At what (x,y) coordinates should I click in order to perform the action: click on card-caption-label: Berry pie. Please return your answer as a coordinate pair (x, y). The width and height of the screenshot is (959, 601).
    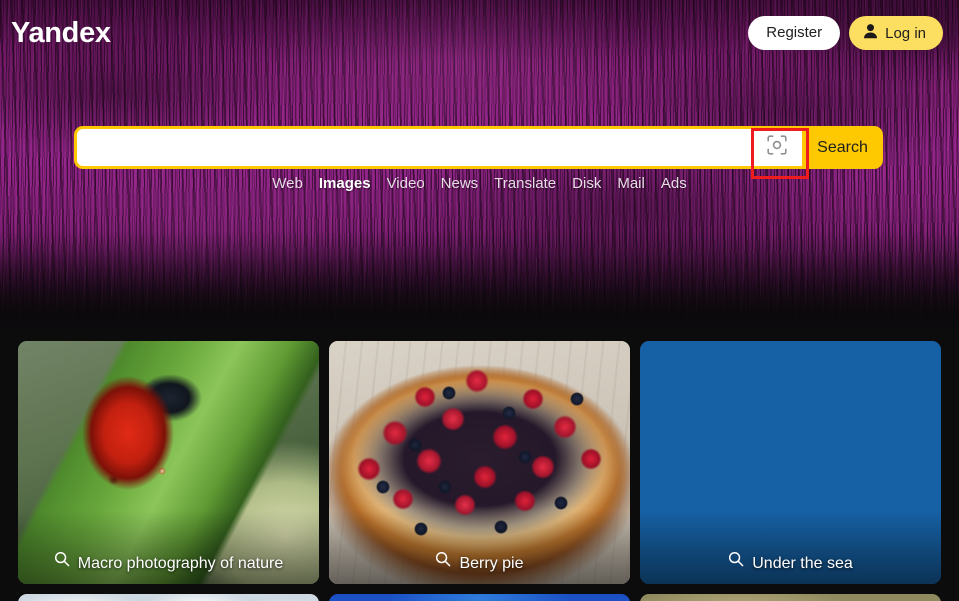
    Looking at the image, I should click on (491, 563).